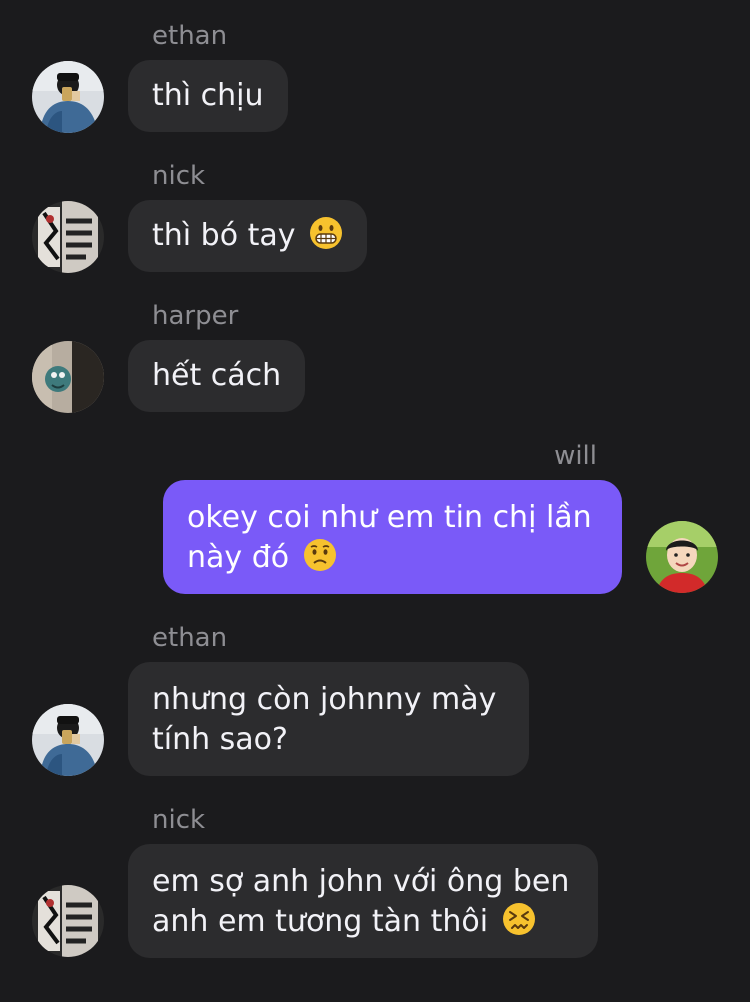 This screenshot has width=750, height=1002. What do you see at coordinates (392, 537) in the screenshot?
I see `message-bubble-outgoing: okey coi như em tin chị lần này đó` at bounding box center [392, 537].